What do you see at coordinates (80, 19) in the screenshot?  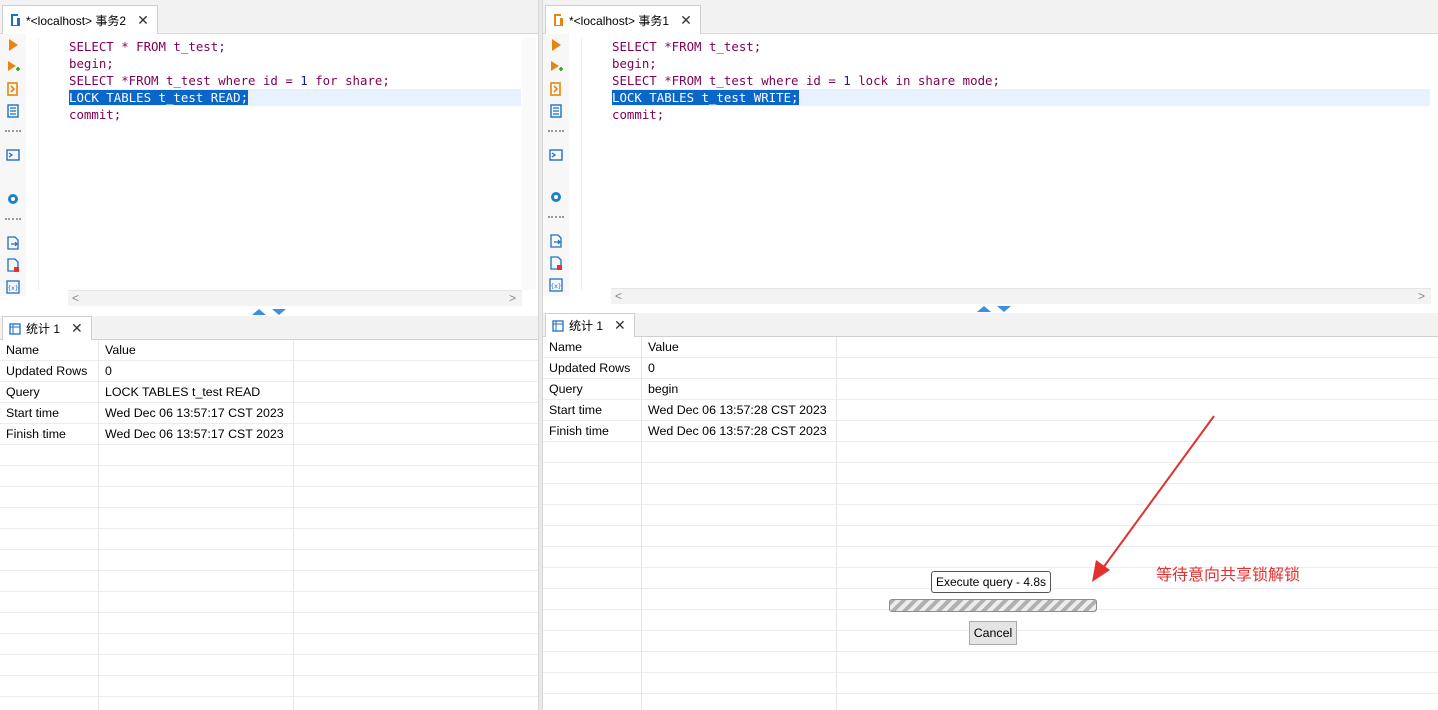 I see `tab-transaction-2: *<localhost> 事务2 ✕` at bounding box center [80, 19].